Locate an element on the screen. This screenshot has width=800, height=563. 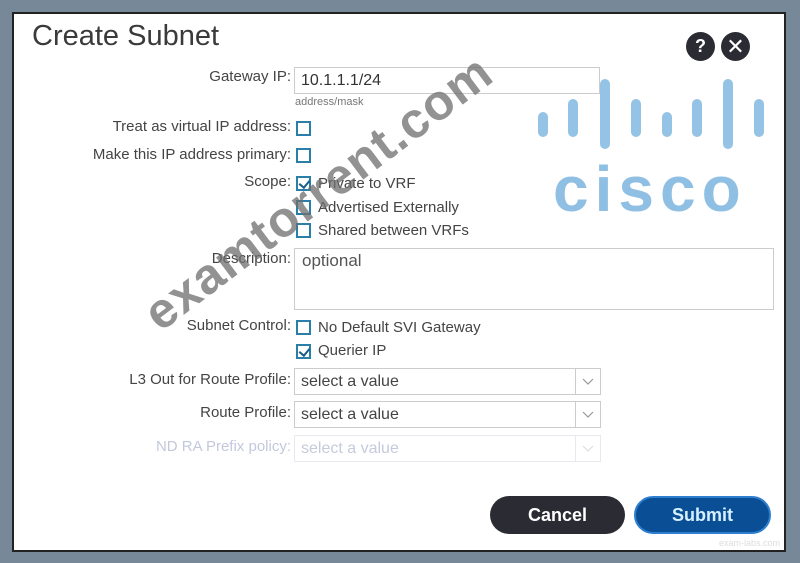
primary-ip-label: Make this IP address primary: is located at coordinates (191, 154).